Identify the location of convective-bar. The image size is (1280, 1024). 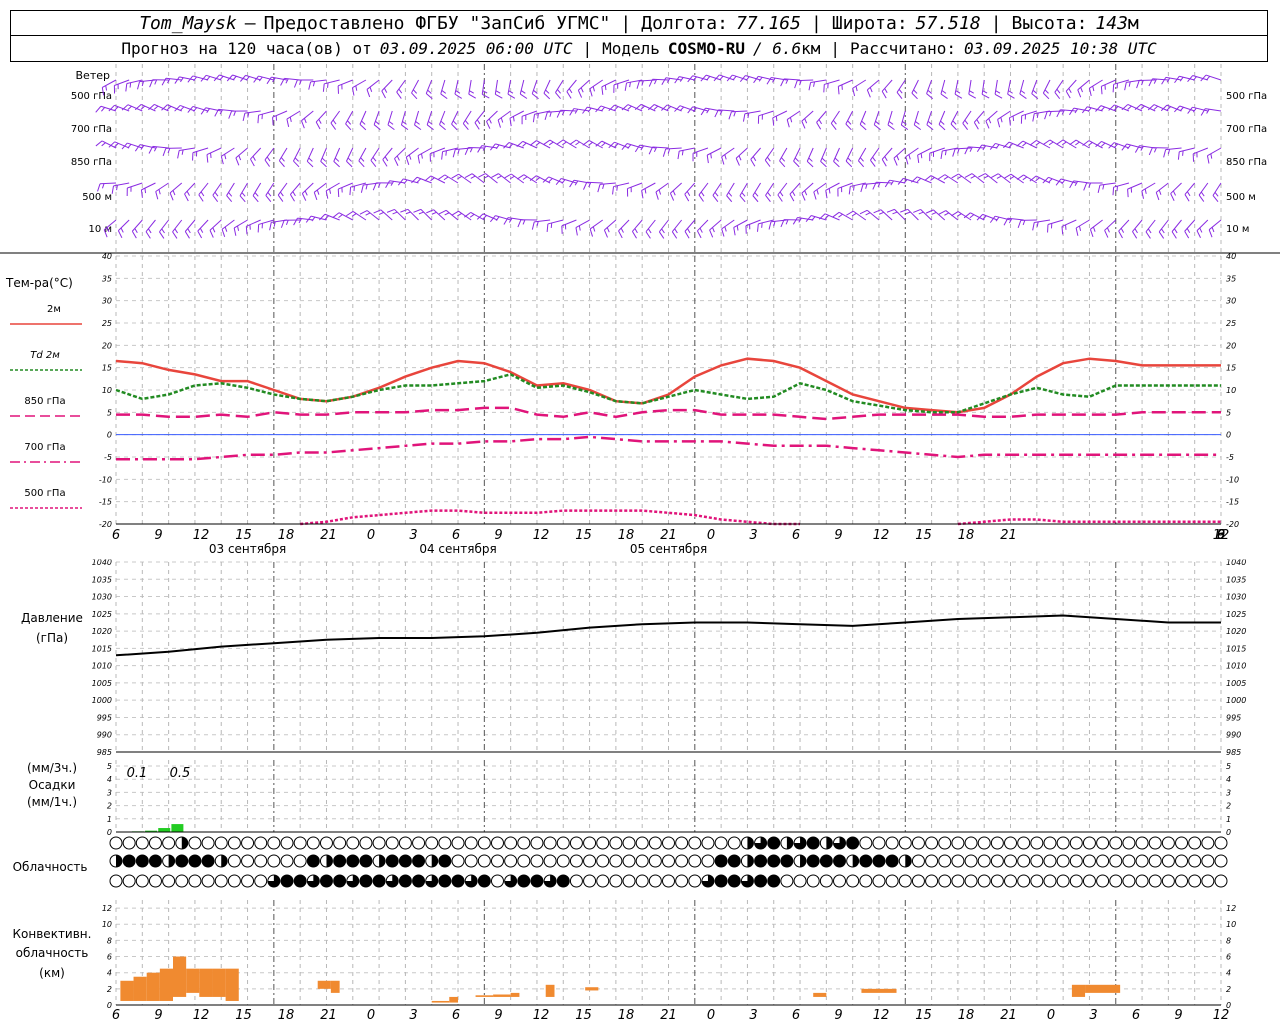
(232, 984).